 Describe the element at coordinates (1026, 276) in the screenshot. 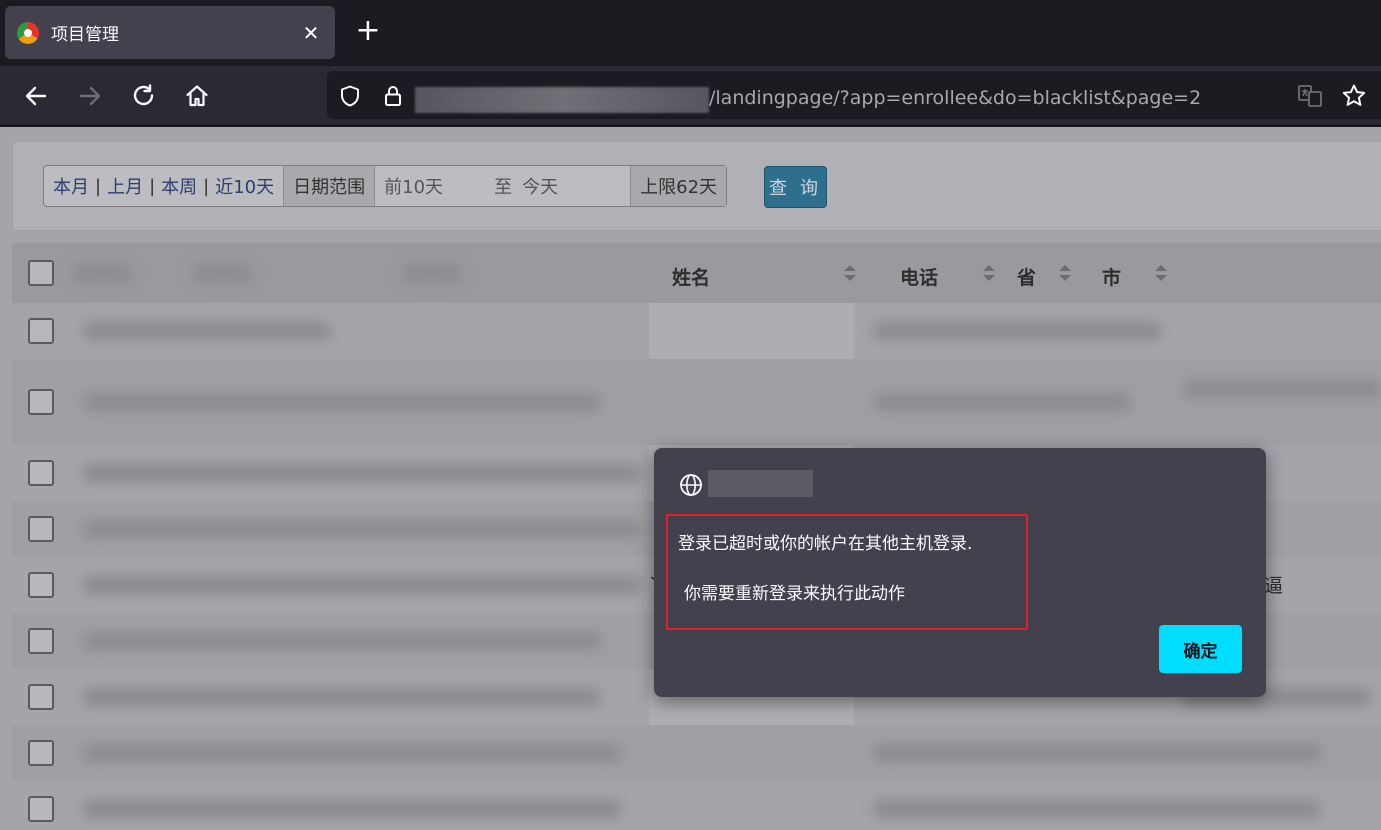

I see `column-header-province: 省` at that location.